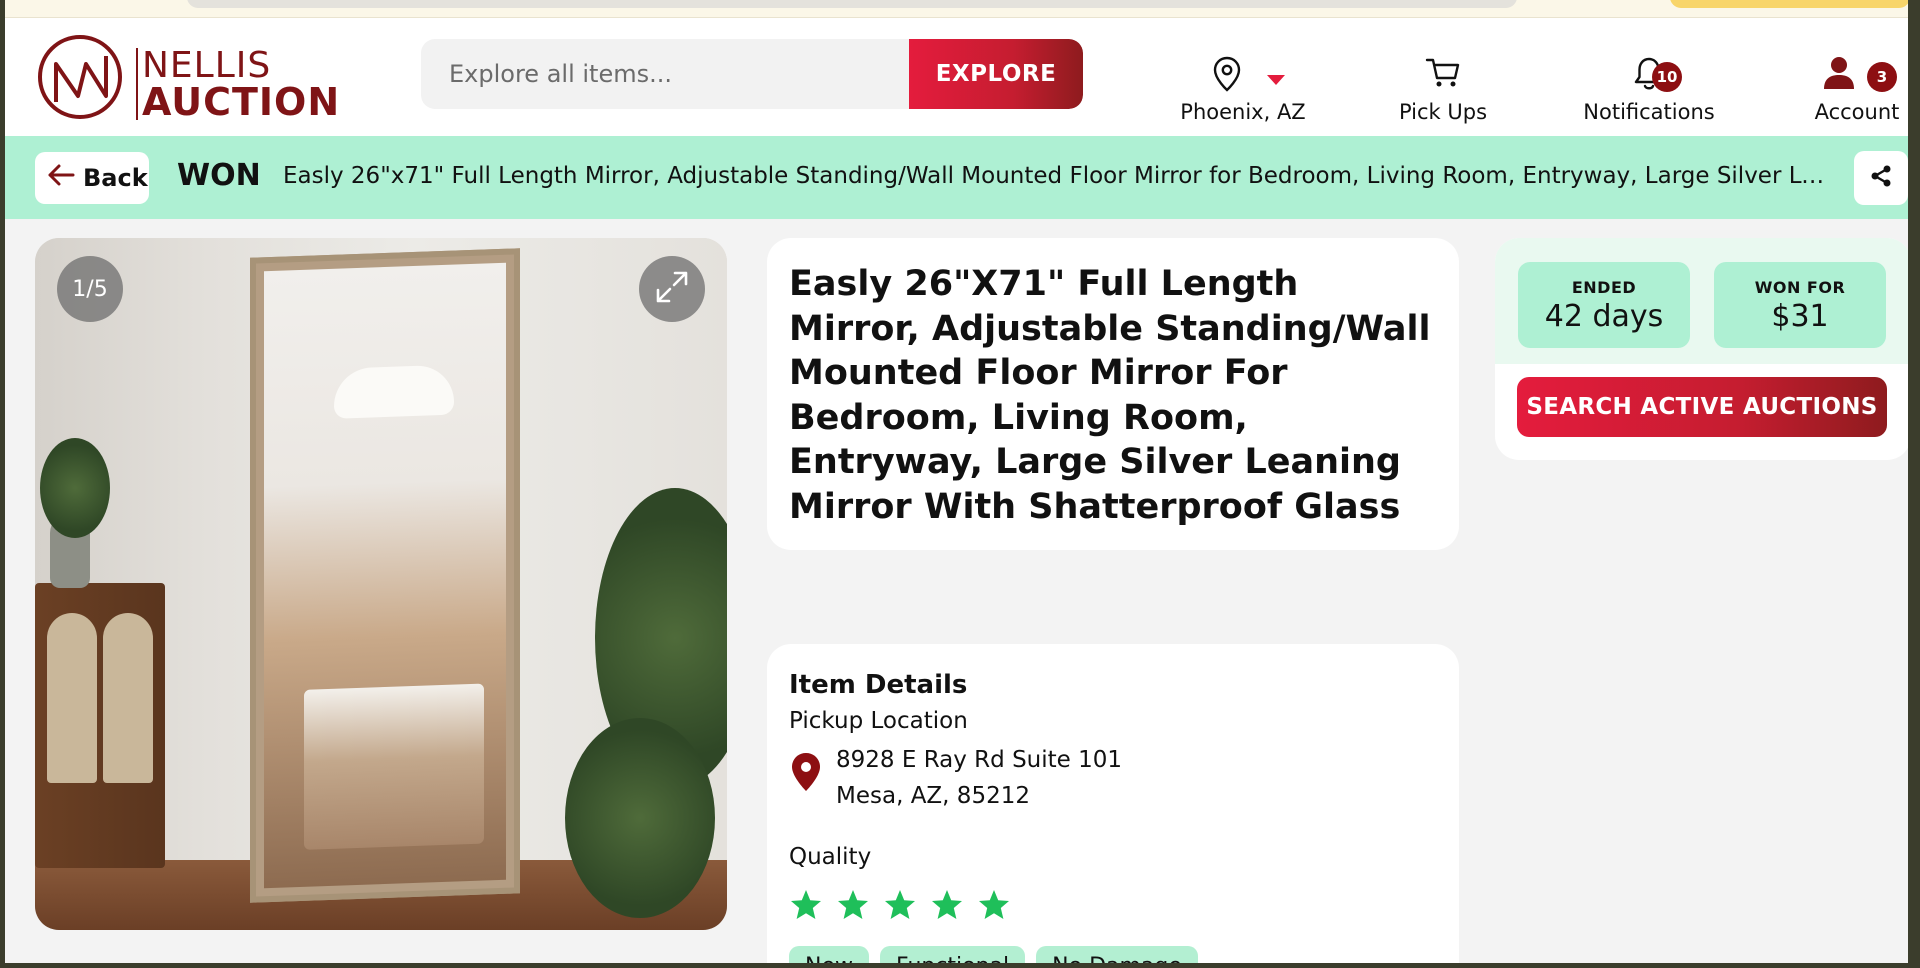 The width and height of the screenshot is (1920, 968). I want to click on condition-tag: New, so click(829, 954).